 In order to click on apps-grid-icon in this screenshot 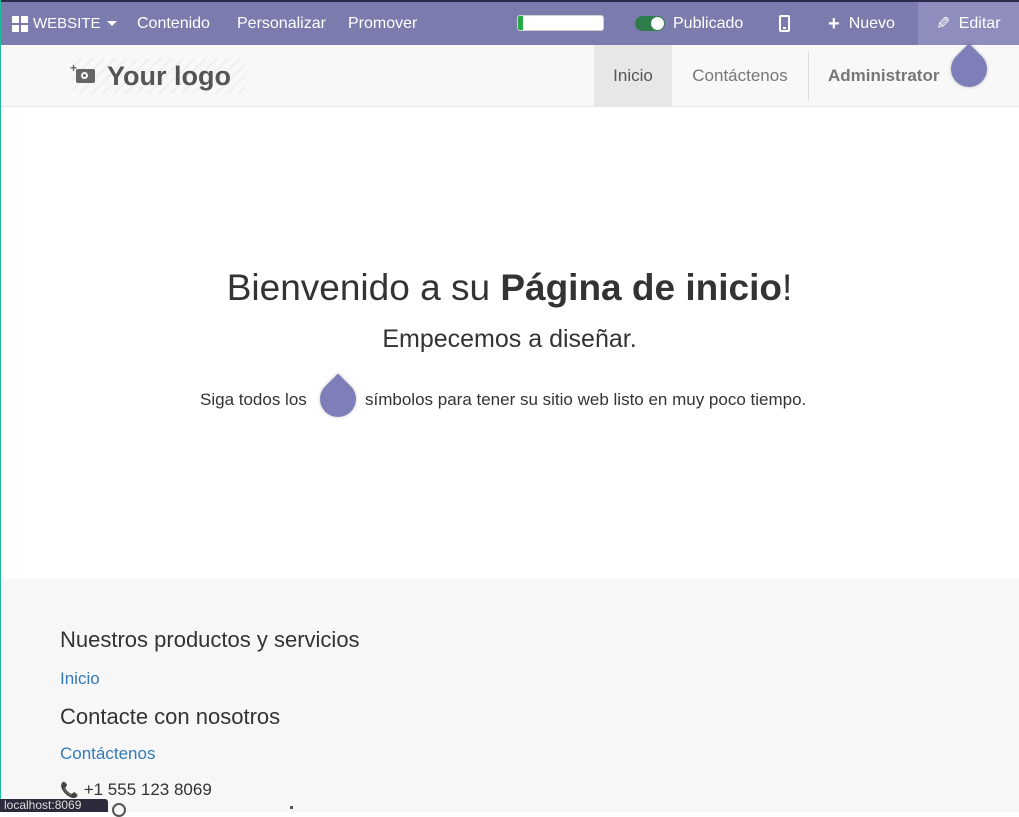, I will do `click(20, 23)`.